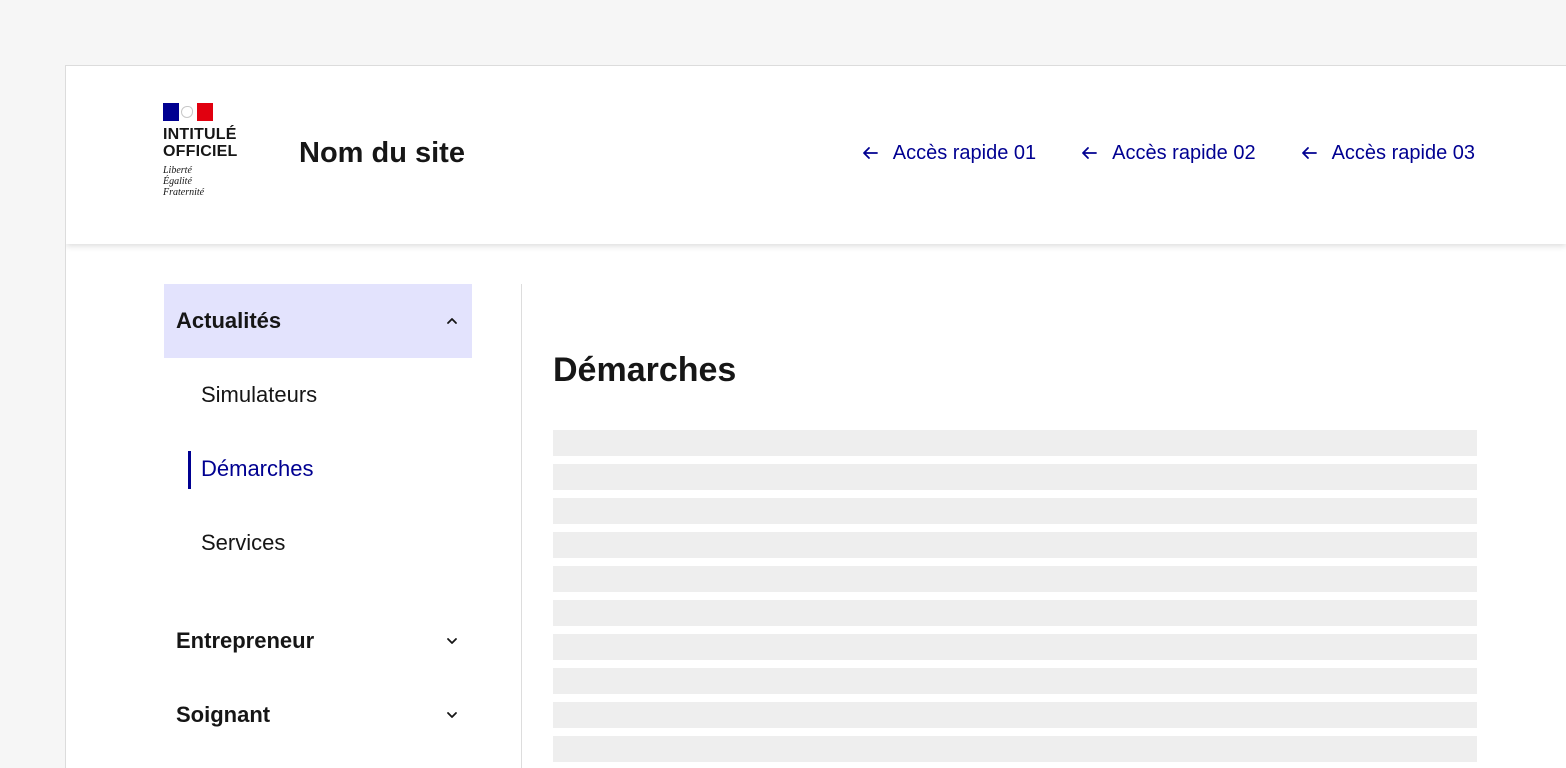 Image resolution: width=1566 pixels, height=768 pixels. Describe the element at coordinates (521, 526) in the screenshot. I see `sidemenu-divider` at that location.